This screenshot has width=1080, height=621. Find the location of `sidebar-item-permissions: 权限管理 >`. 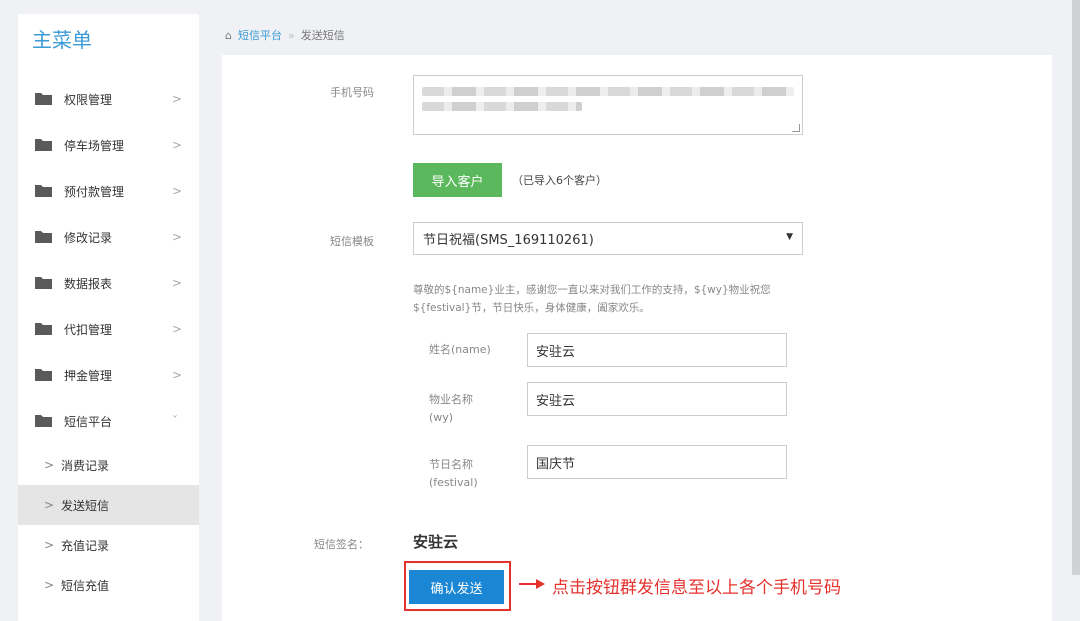

sidebar-item-permissions: 权限管理 > is located at coordinates (108, 99).